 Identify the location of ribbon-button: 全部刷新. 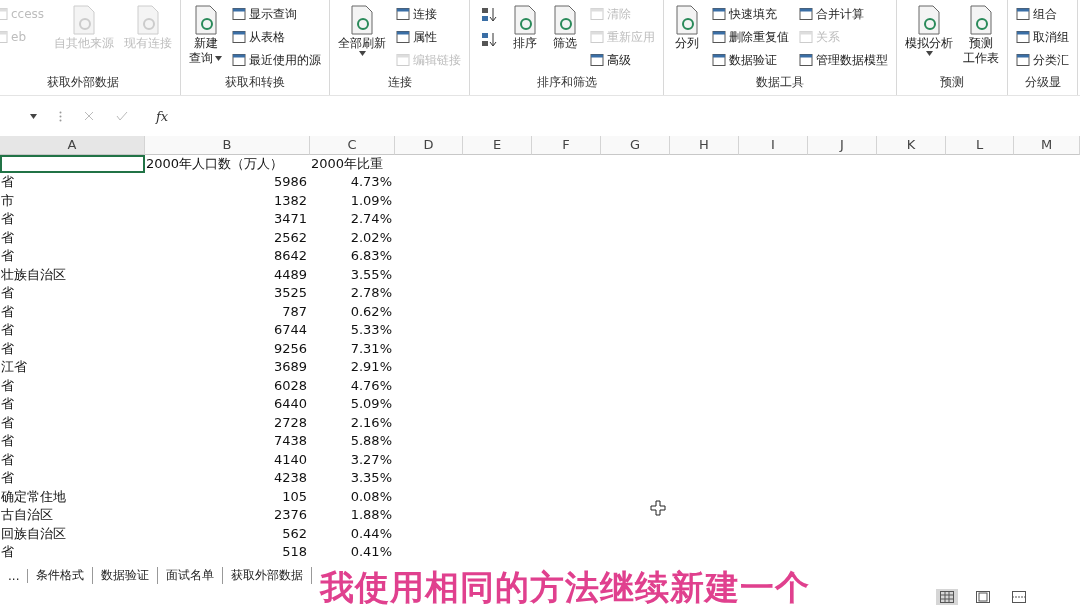
(362, 38).